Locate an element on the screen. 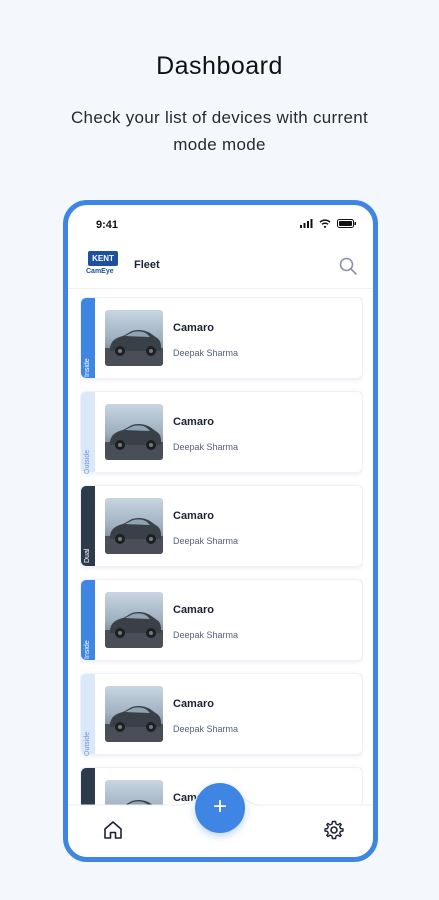 The image size is (439, 900). plus-icon: + is located at coordinates (219, 806).